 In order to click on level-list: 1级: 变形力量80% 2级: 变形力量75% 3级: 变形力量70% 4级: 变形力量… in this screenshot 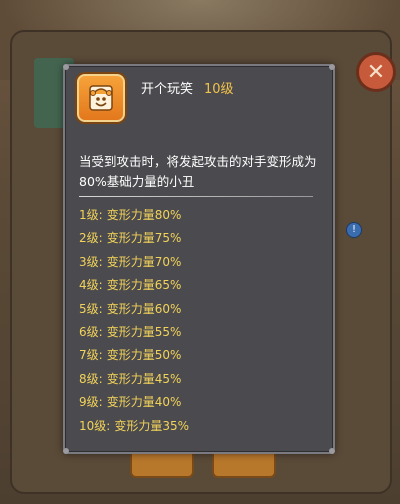, I will do `click(134, 321)`.